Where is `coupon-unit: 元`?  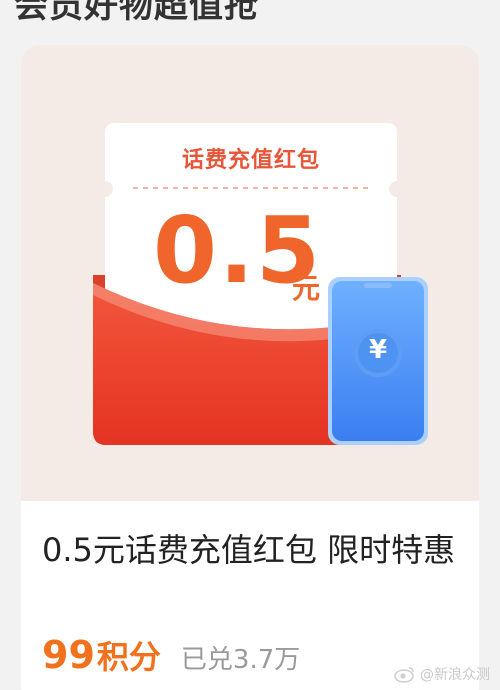
coupon-unit: 元 is located at coordinates (306, 288).